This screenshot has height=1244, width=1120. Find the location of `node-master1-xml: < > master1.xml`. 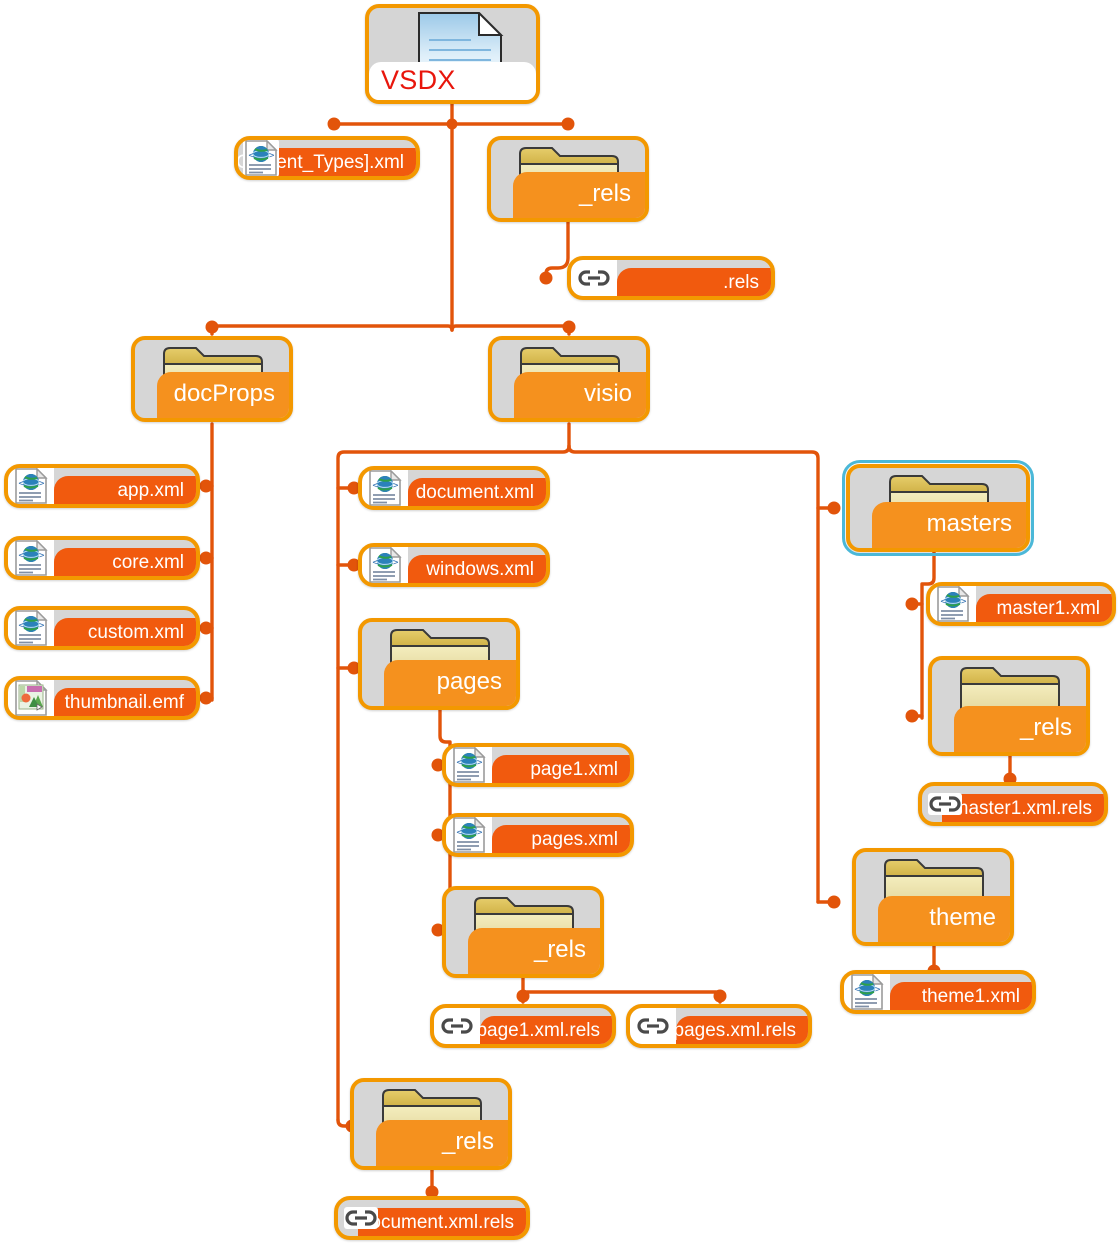

node-master1-xml: < > master1.xml is located at coordinates (1021, 604).